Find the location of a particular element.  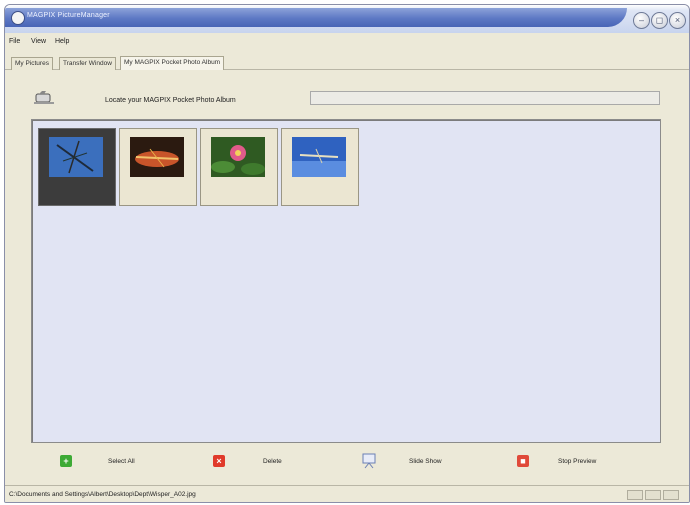

window-title: MAGPIX PictureManager is located at coordinates (68, 15).